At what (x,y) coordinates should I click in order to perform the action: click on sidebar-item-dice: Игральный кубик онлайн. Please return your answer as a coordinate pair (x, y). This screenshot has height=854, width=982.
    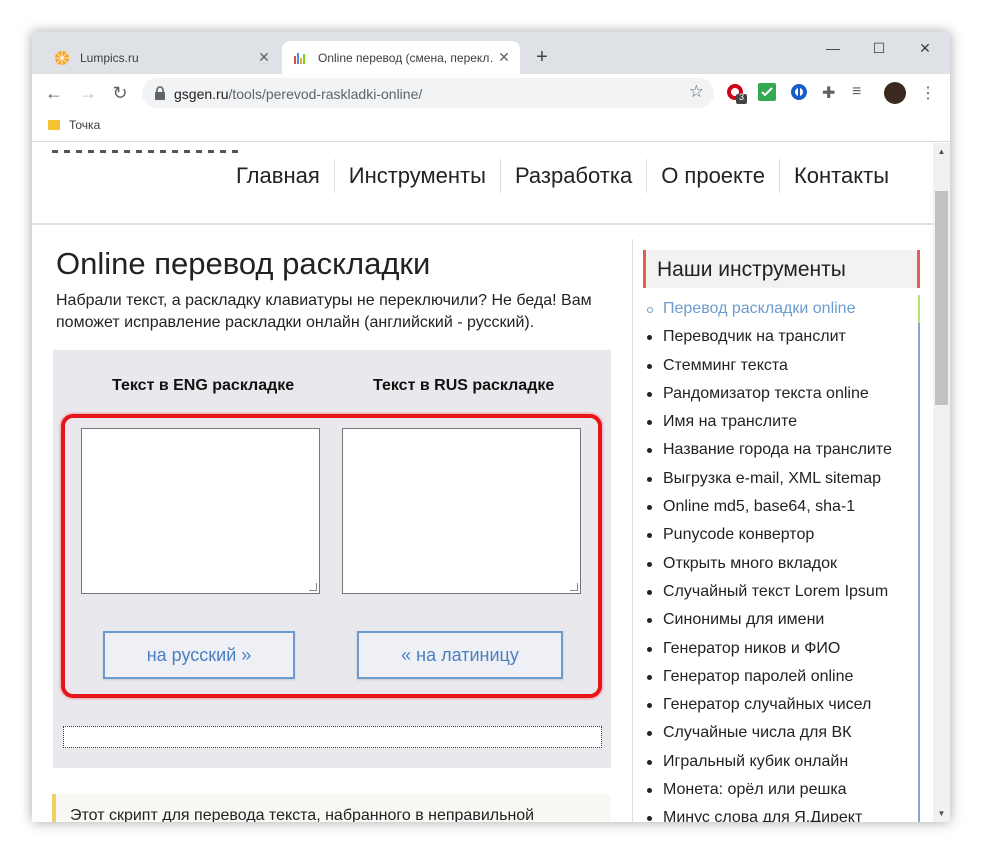
    Looking at the image, I should click on (781, 762).